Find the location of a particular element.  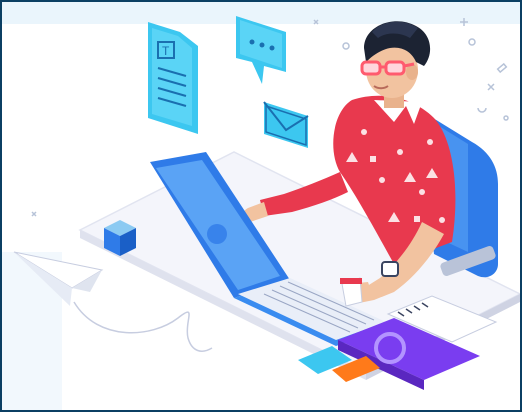

document-icon: T is located at coordinates (173, 78).